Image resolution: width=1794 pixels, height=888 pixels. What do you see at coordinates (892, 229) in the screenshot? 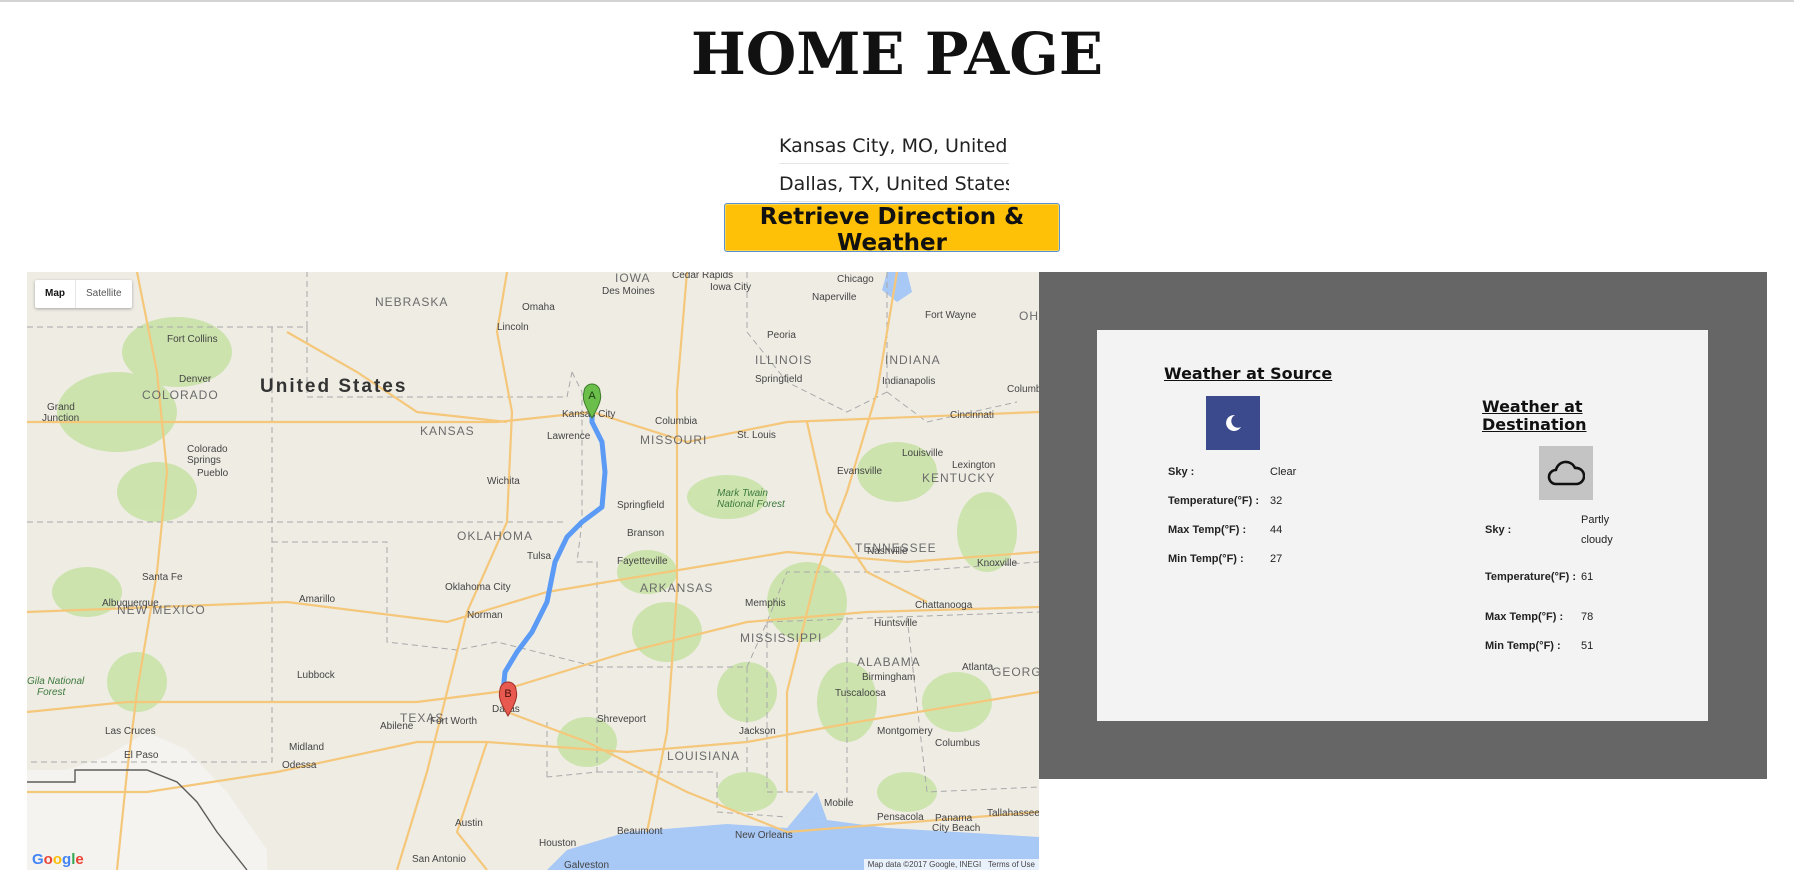
I see `retrieve-button: Retrieve Direction & Weather` at bounding box center [892, 229].